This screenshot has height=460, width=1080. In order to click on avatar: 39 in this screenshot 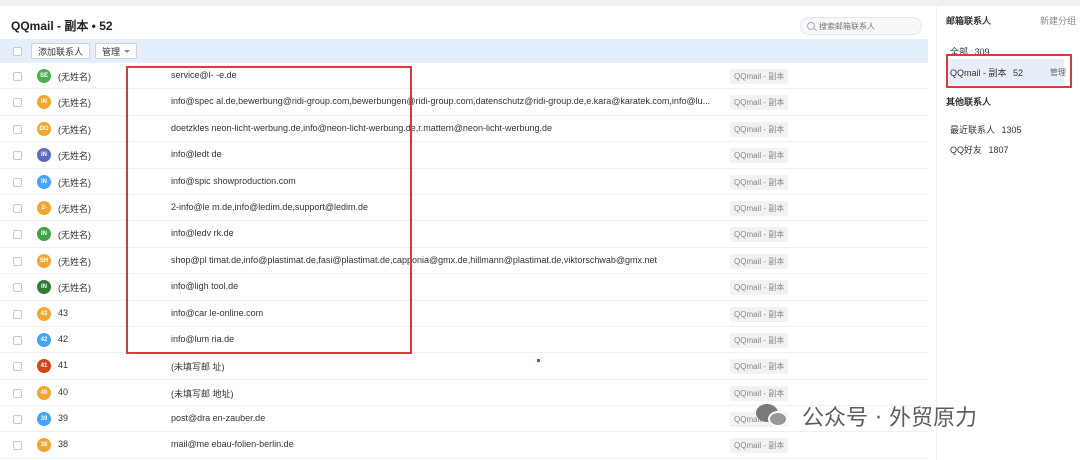, I will do `click(44, 419)`.